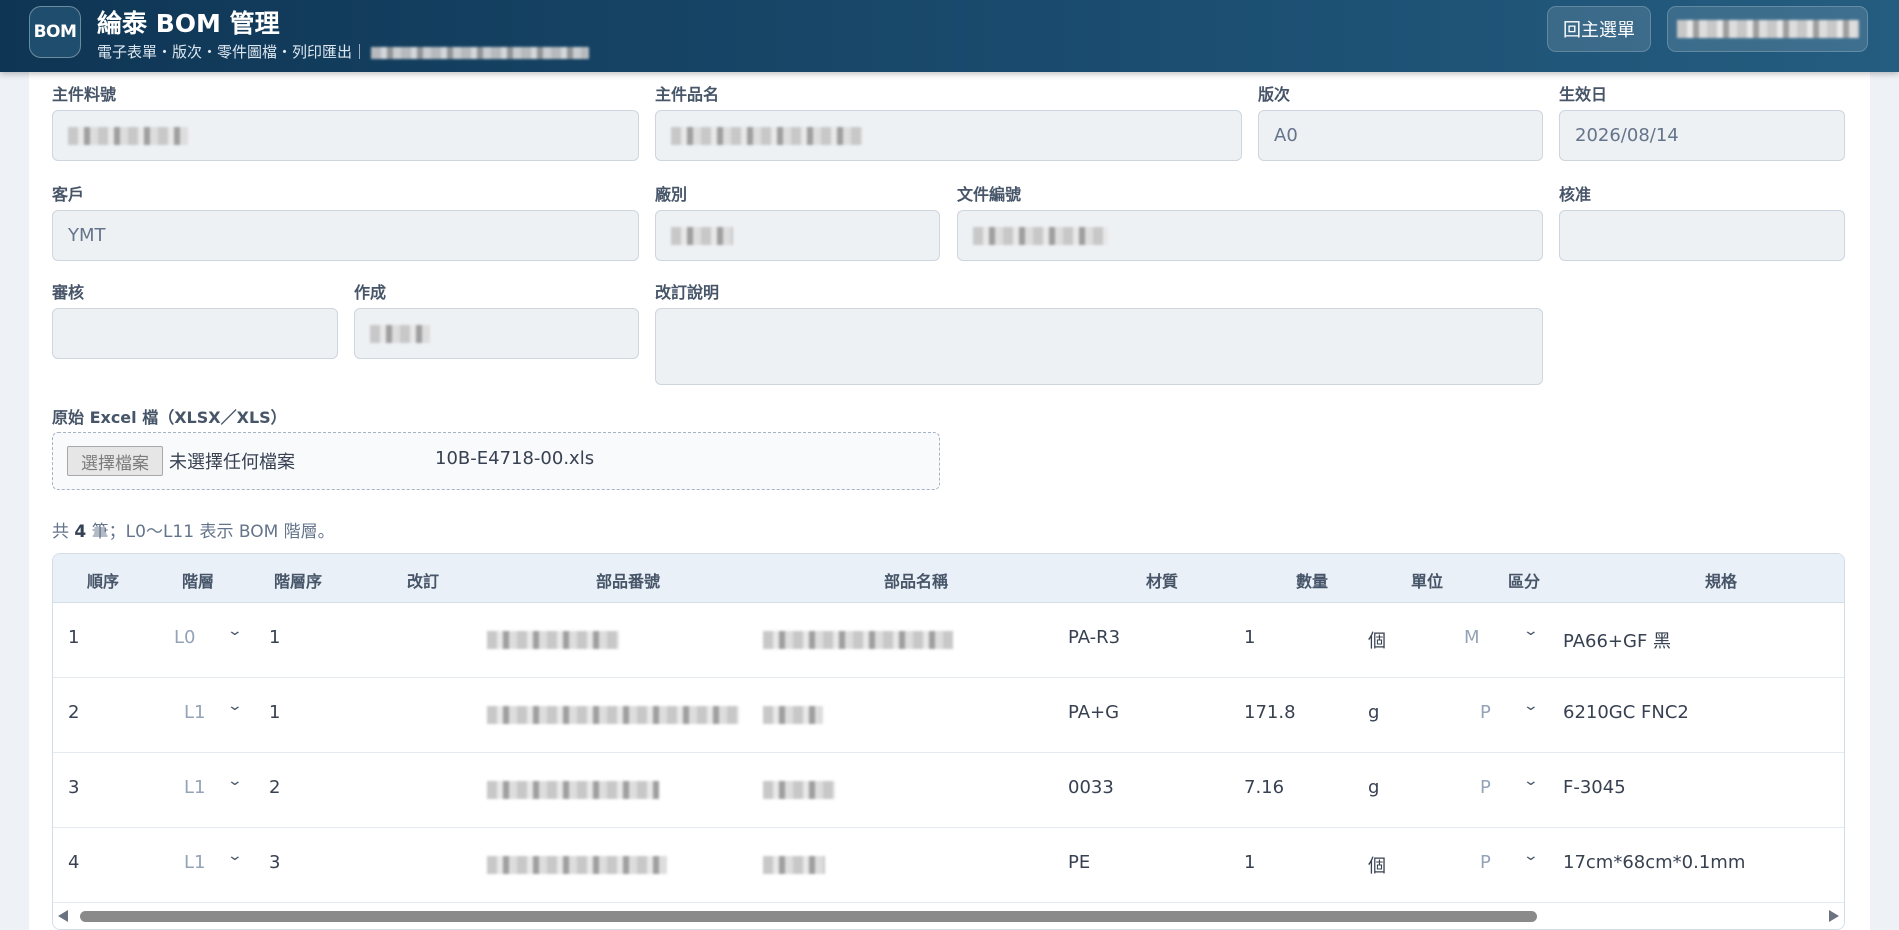  Describe the element at coordinates (1400, 135) in the screenshot. I see `version-field: A0` at that location.